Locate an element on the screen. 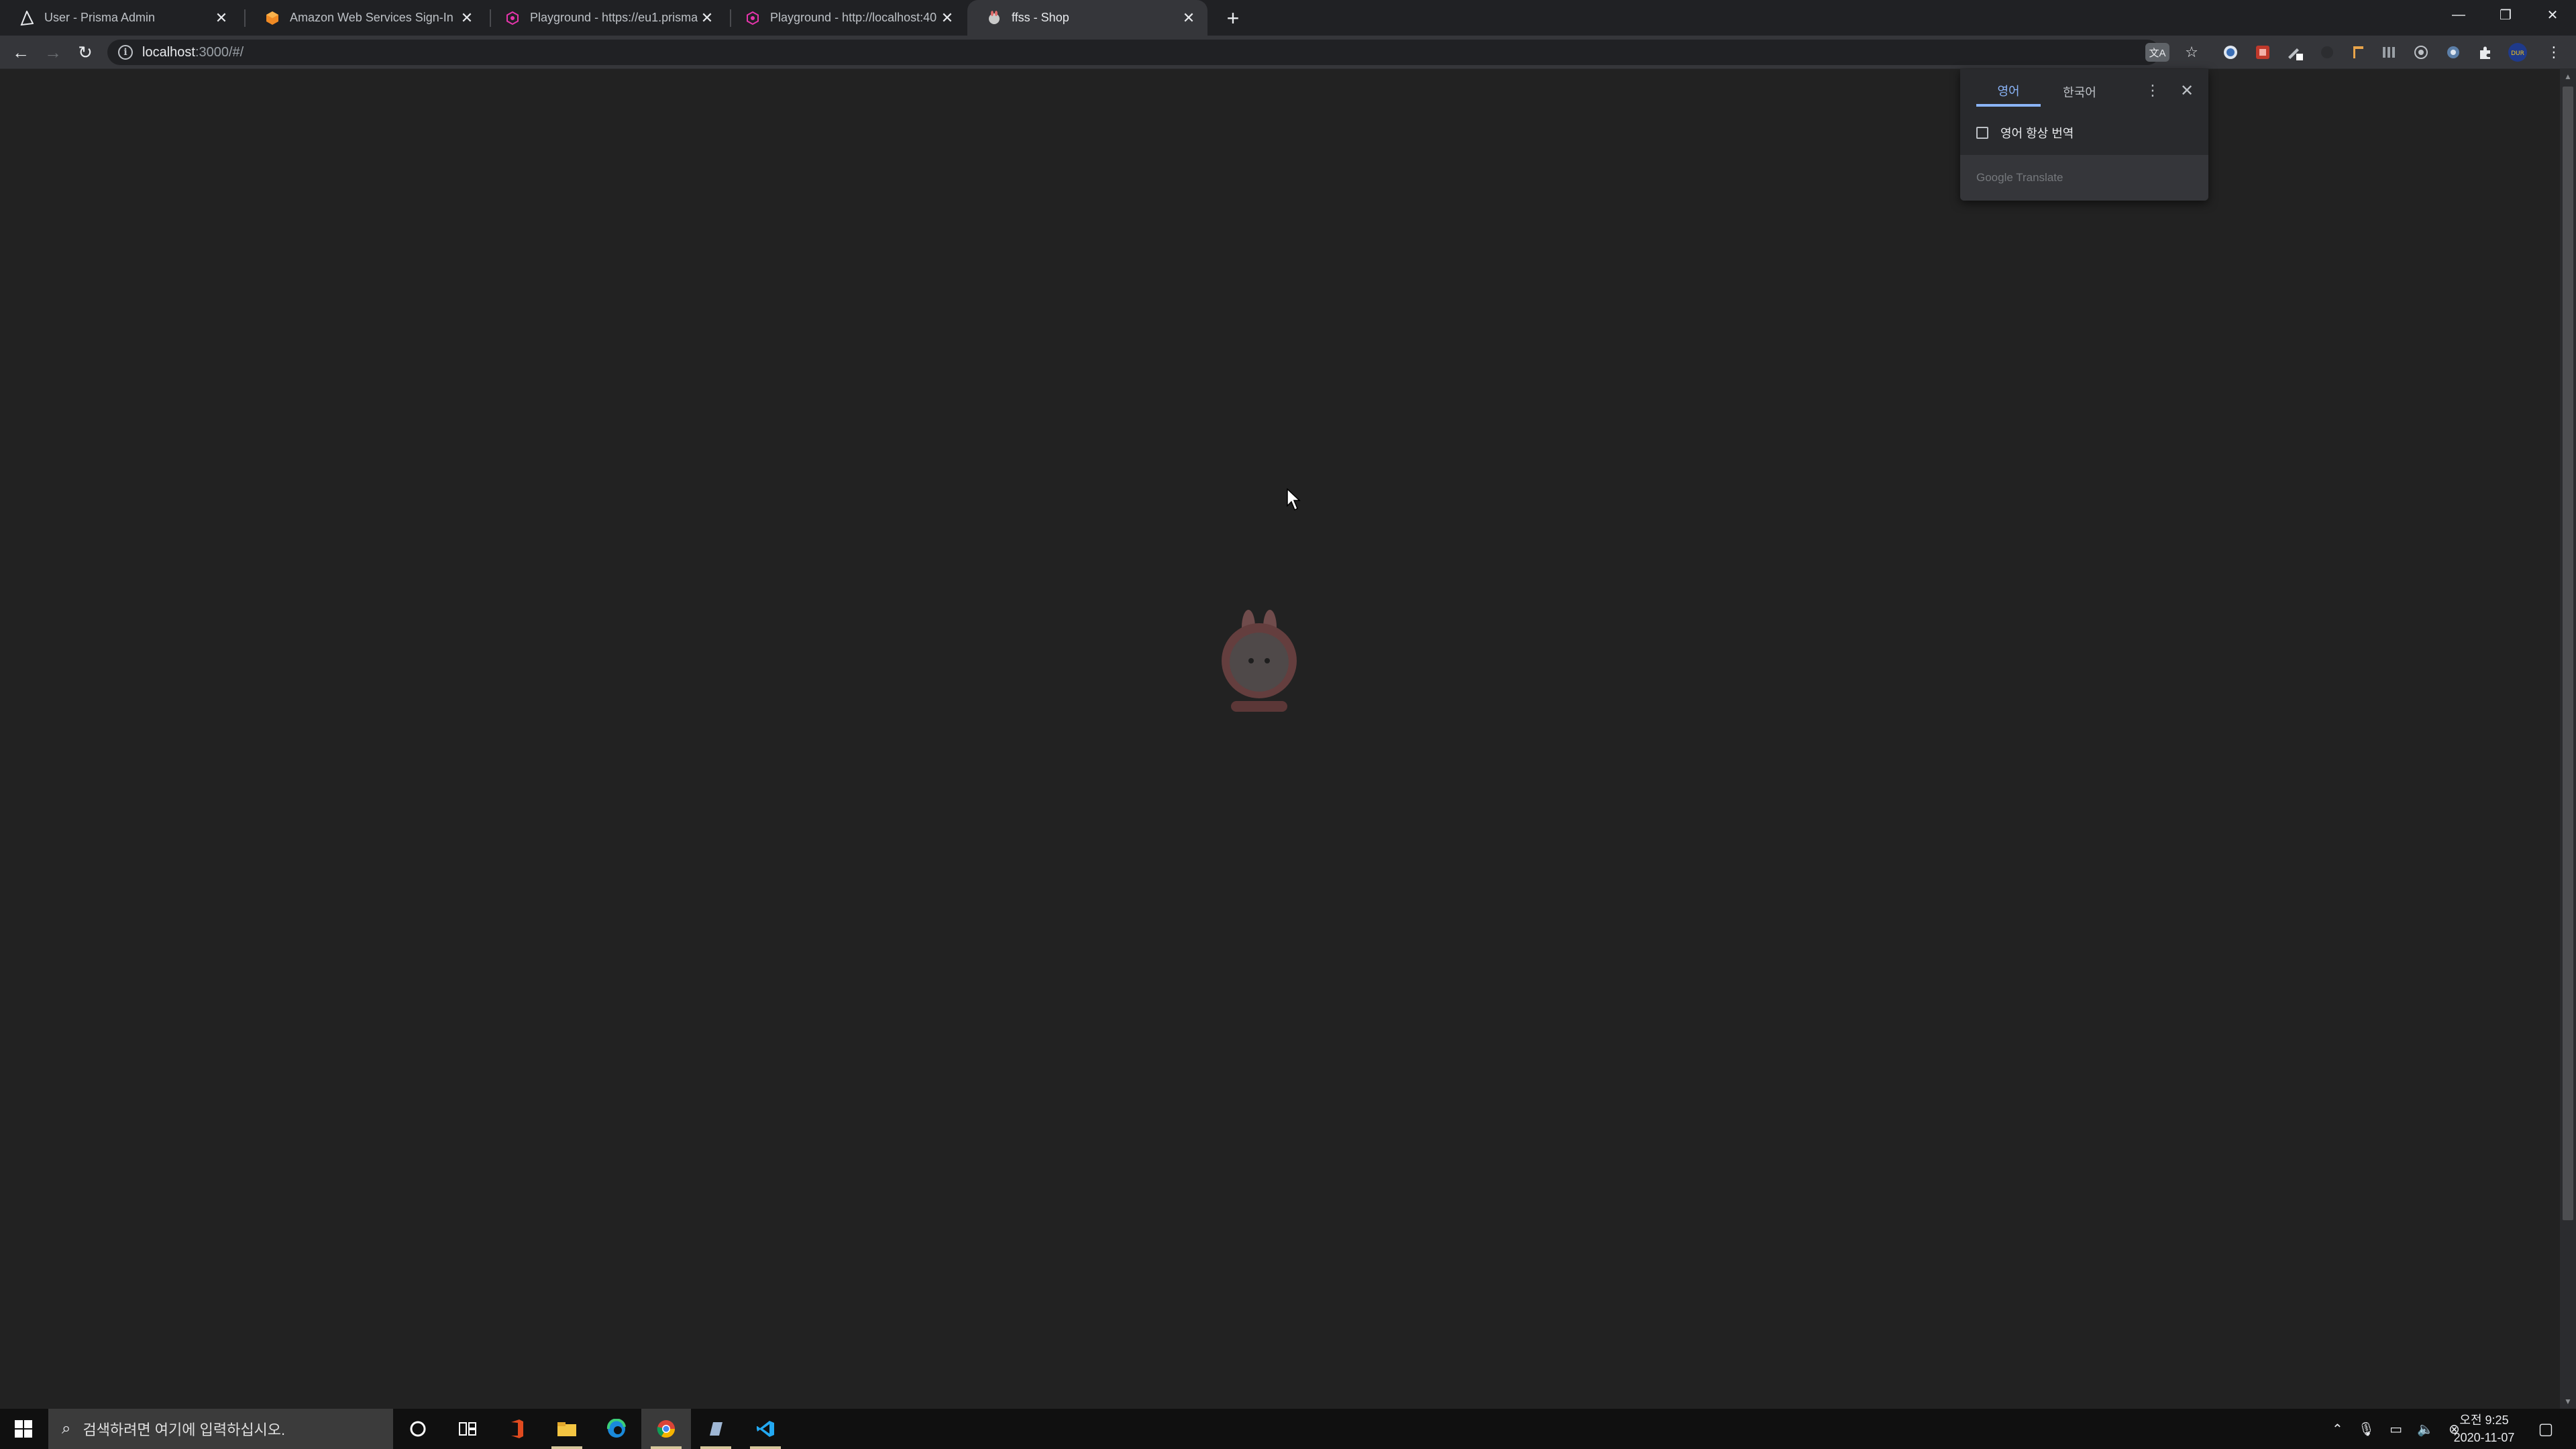 The width and height of the screenshot is (2576, 1449). volume-icon: 🔈 is located at coordinates (2425, 1429).